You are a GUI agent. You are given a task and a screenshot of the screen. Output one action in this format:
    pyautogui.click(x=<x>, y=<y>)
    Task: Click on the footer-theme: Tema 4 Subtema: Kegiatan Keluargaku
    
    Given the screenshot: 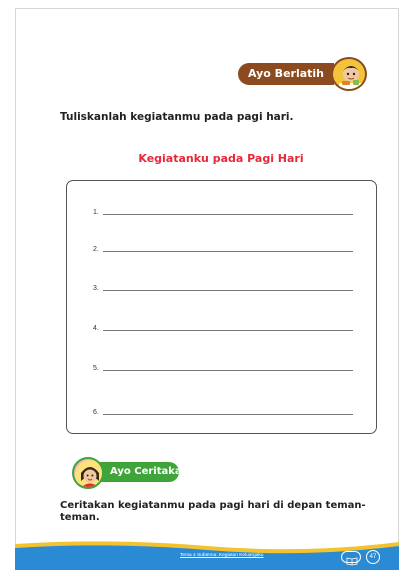 What is the action you would take?
    pyautogui.click(x=222, y=555)
    